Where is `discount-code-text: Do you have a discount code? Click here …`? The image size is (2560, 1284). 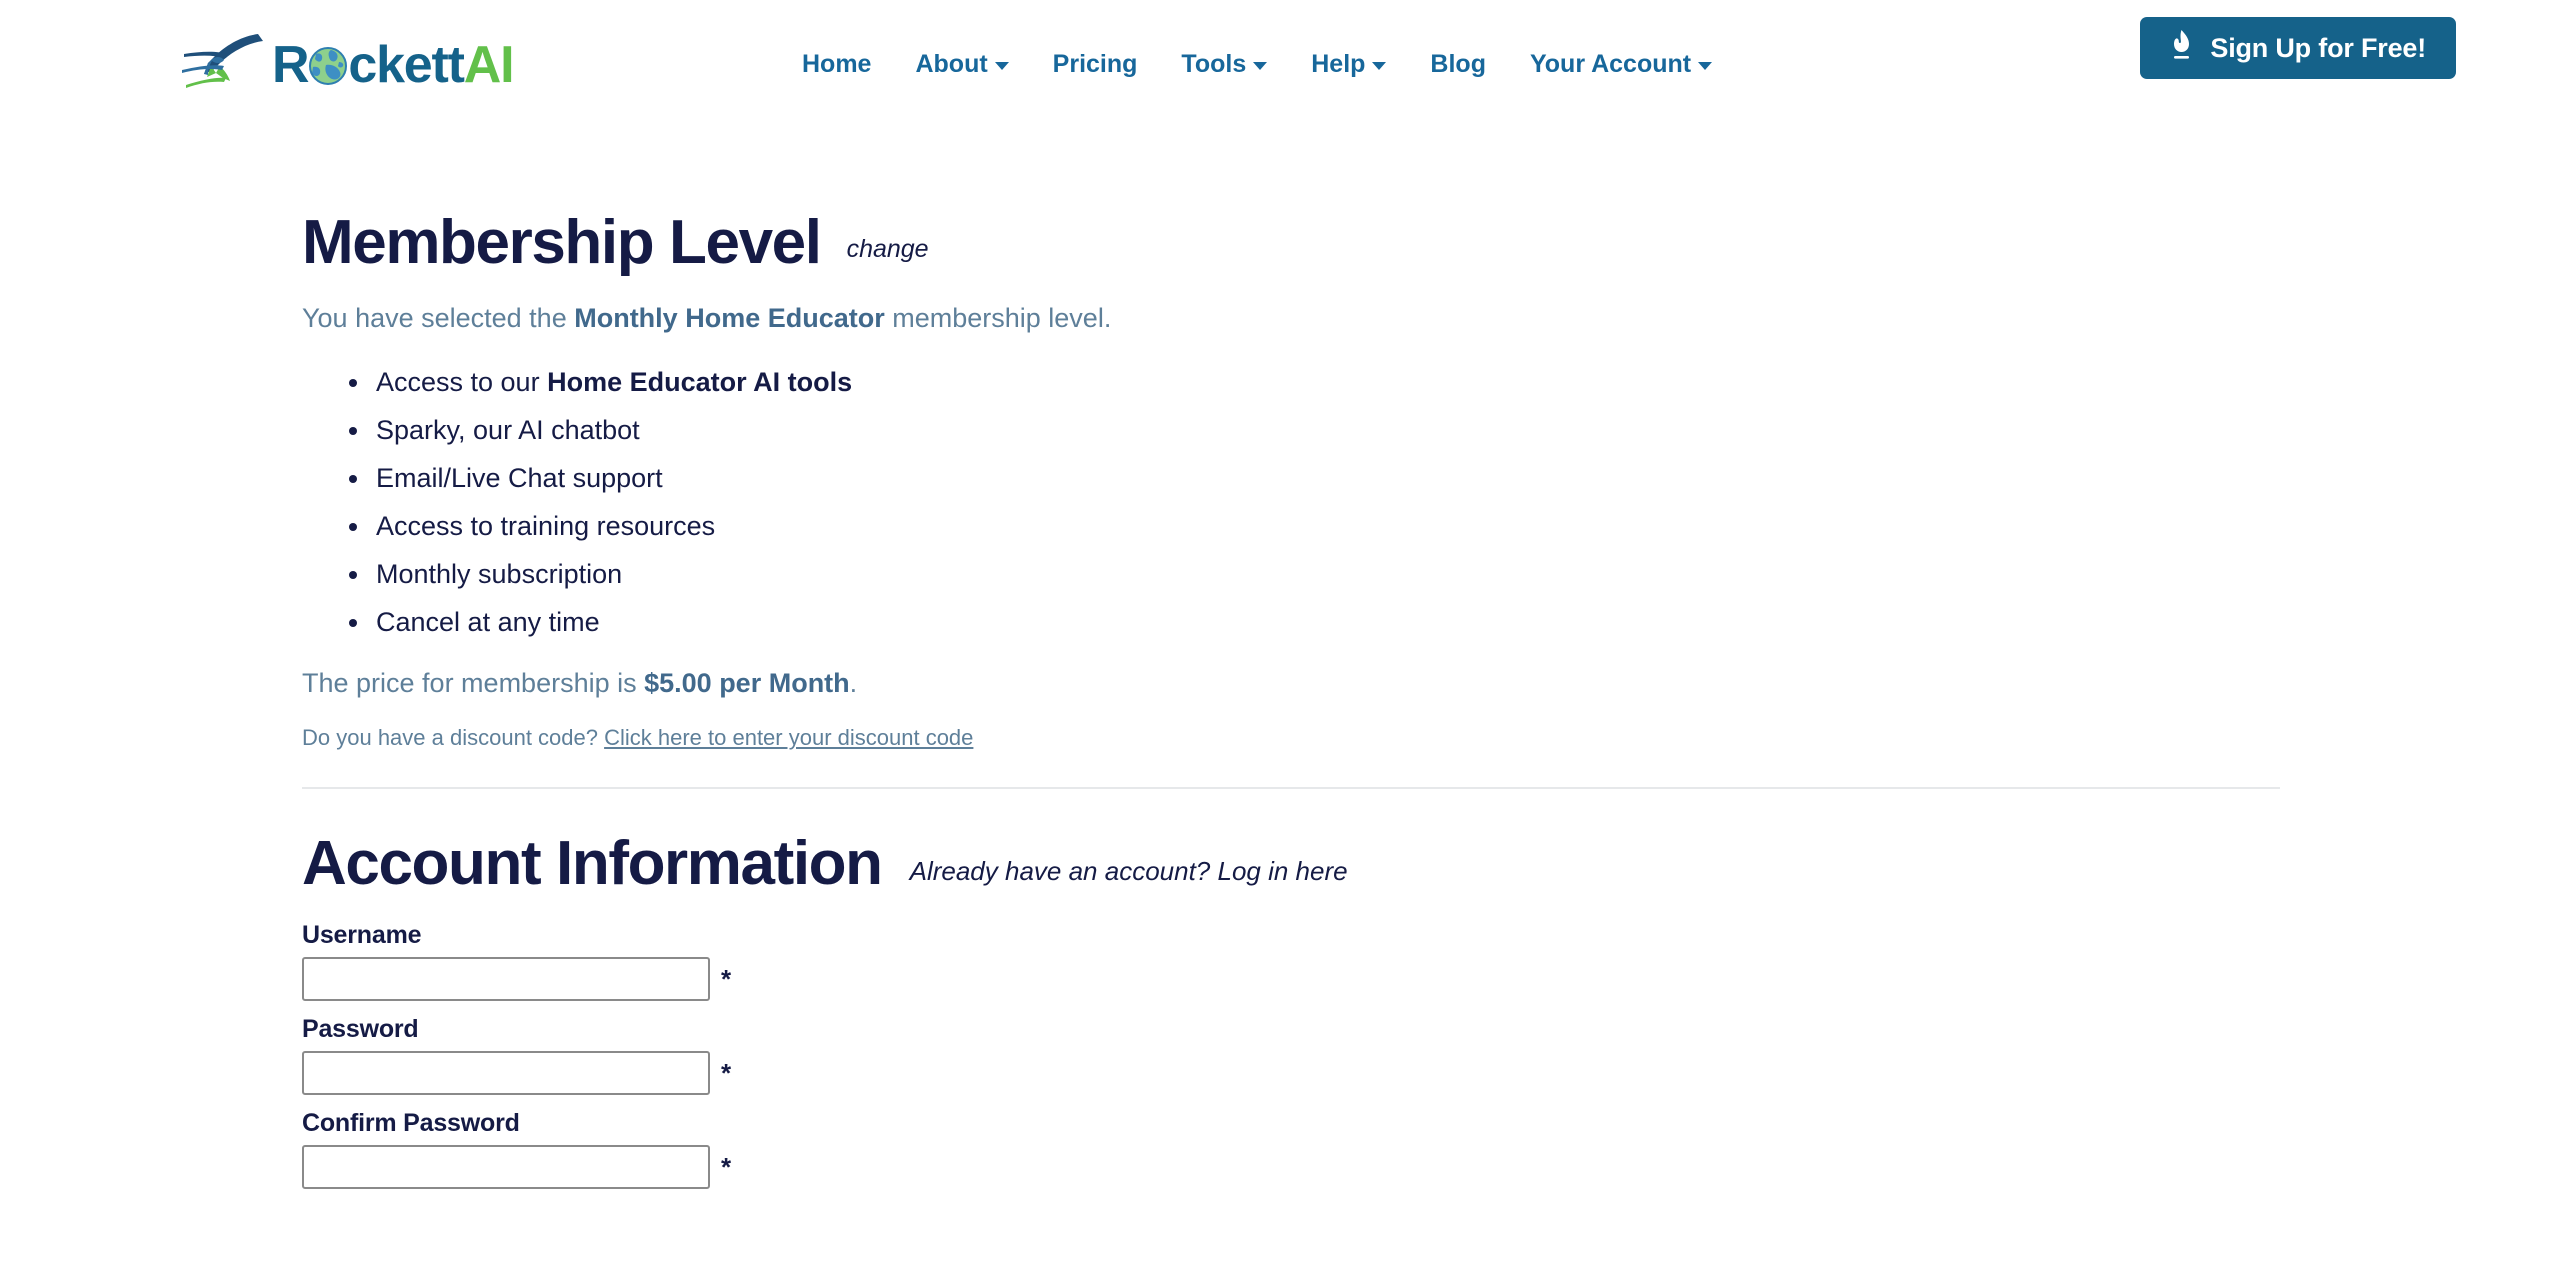 discount-code-text: Do you have a discount code? Click here … is located at coordinates (1291, 738).